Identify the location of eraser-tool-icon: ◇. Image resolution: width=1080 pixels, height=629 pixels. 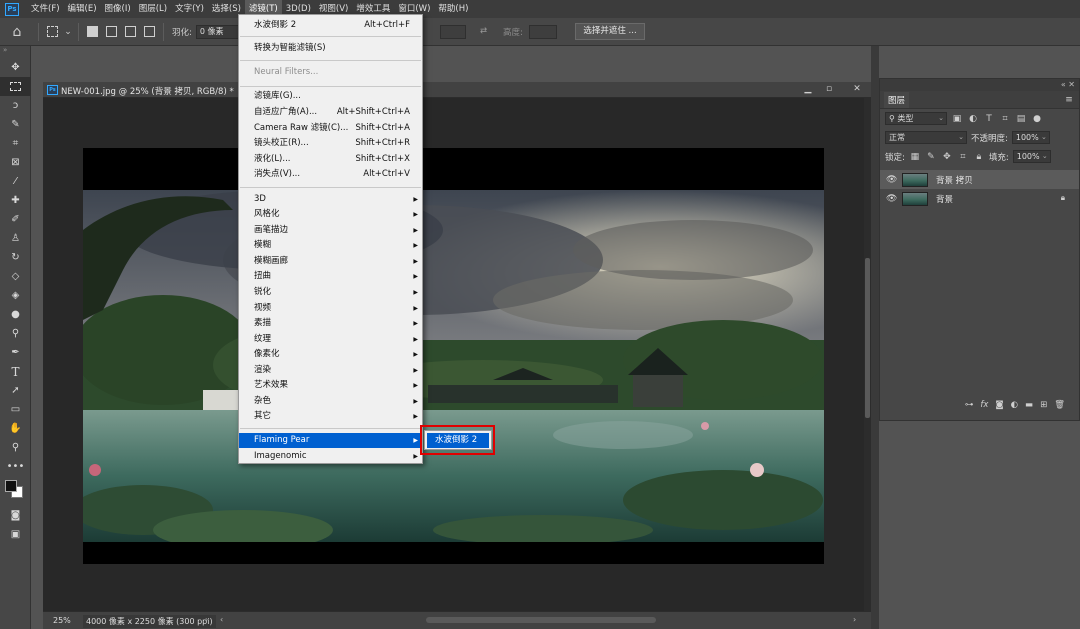
(15, 276).